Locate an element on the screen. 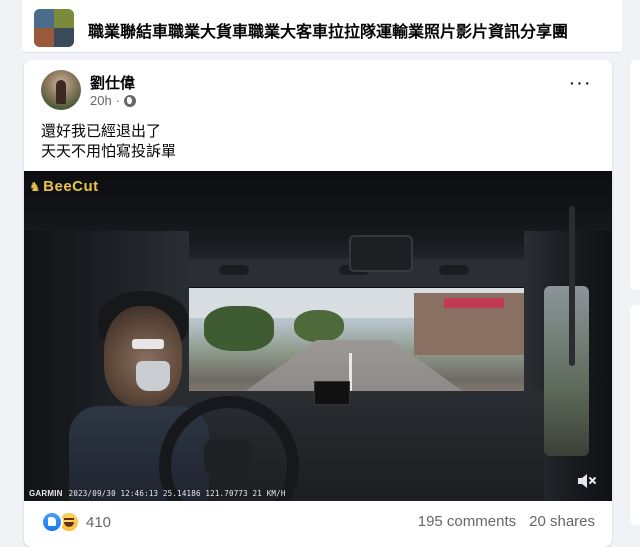  post-meta: 20h · is located at coordinates (113, 100).